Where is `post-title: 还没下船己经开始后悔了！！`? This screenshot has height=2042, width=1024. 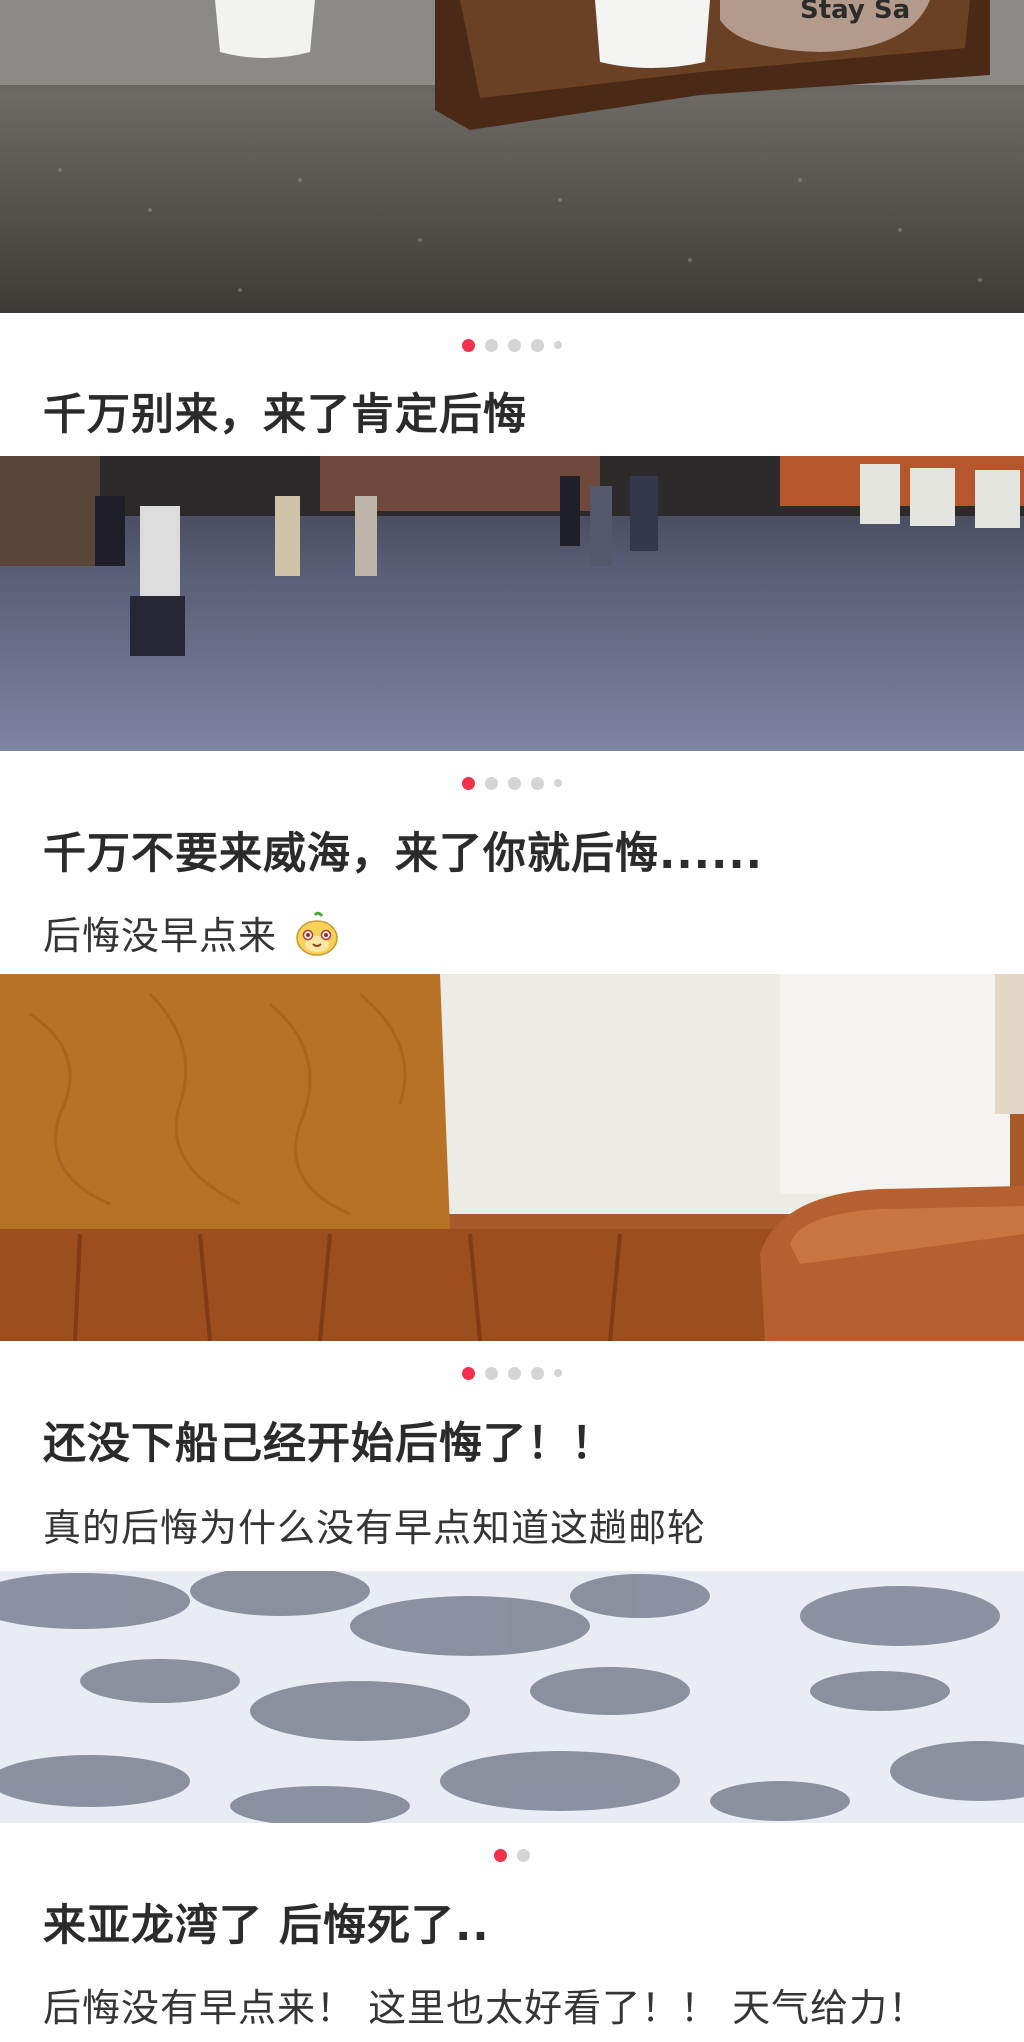
post-title: 还没下船己经开始后悔了！！ is located at coordinates (518, 1444).